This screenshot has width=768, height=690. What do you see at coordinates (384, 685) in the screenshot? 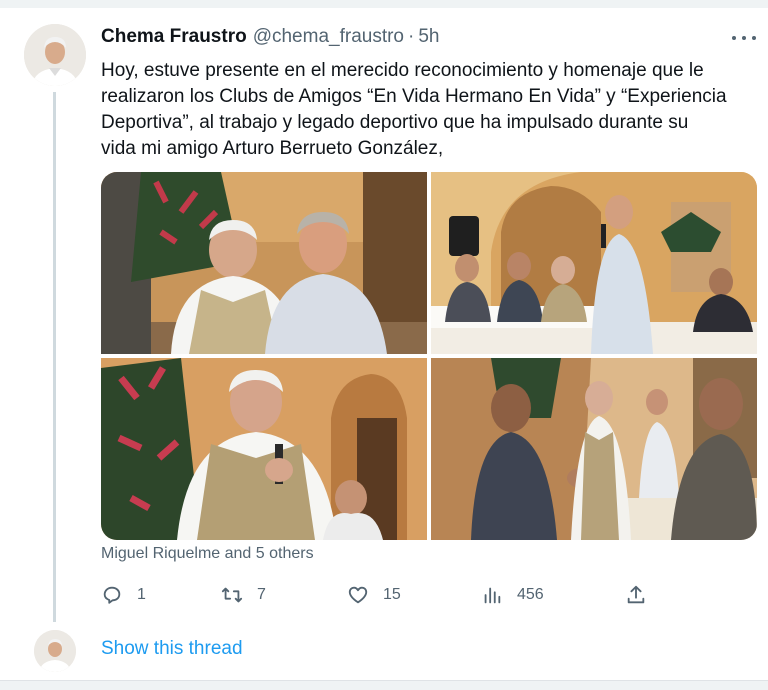
I see `bottom-divider` at bounding box center [384, 685].